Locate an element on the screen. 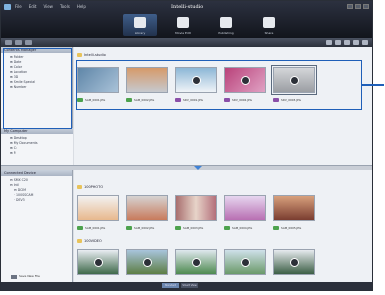  tab-share: Share is located at coordinates (269, 25).